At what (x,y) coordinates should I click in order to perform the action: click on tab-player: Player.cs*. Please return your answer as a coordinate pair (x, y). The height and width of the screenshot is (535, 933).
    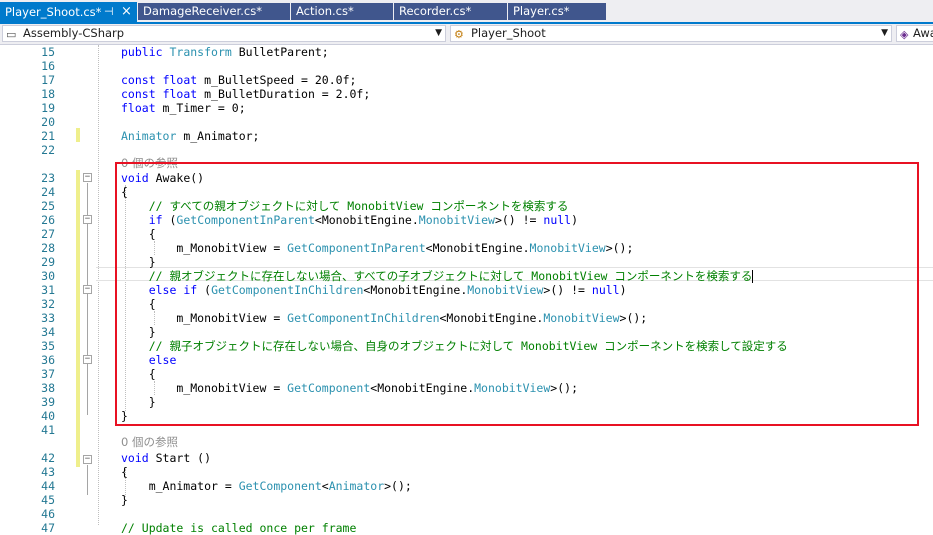
    Looking at the image, I should click on (557, 11).